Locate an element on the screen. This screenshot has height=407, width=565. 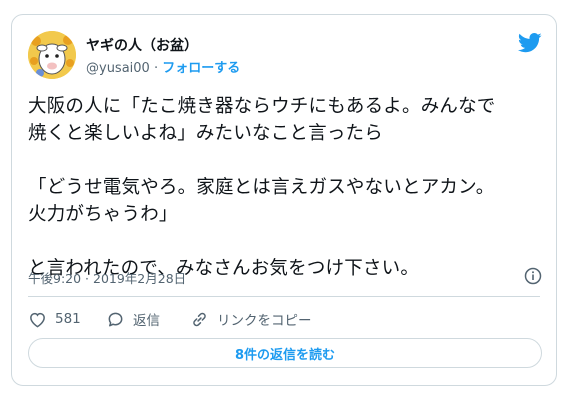
info-icon is located at coordinates (533, 276).